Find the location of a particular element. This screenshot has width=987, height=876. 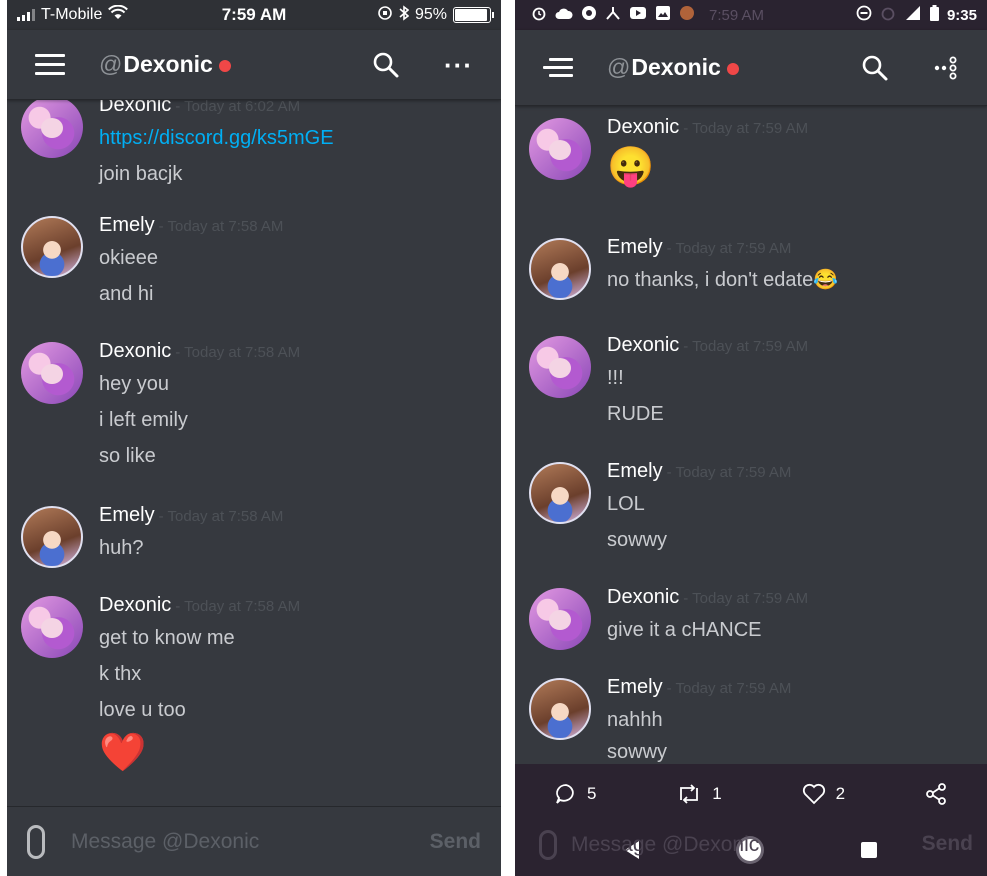

android-nav-bar is located at coordinates (751, 850).